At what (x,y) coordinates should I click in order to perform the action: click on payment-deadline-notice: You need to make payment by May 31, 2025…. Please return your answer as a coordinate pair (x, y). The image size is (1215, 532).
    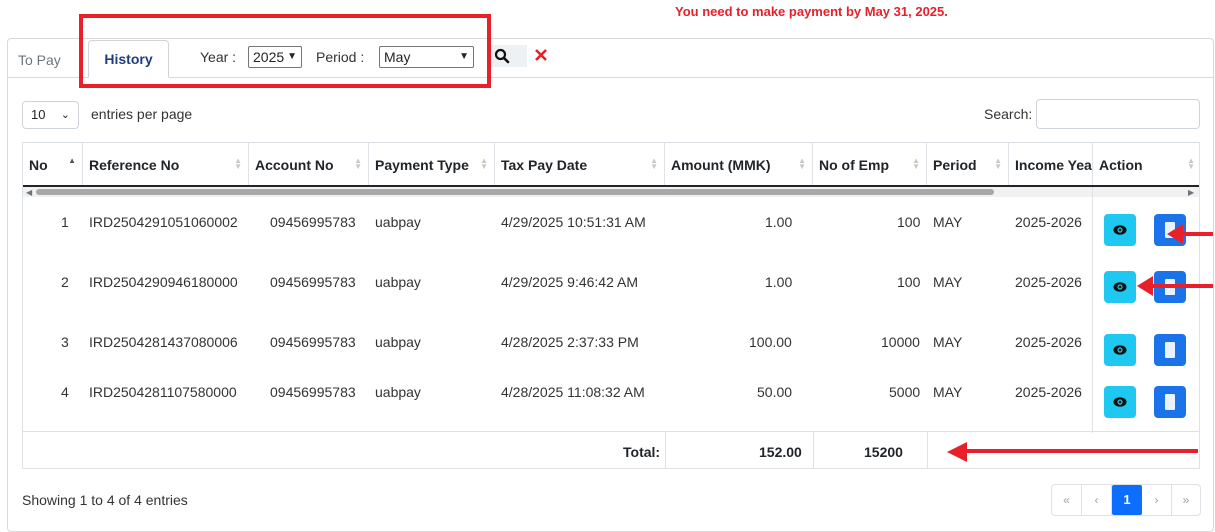
    Looking at the image, I should click on (811, 11).